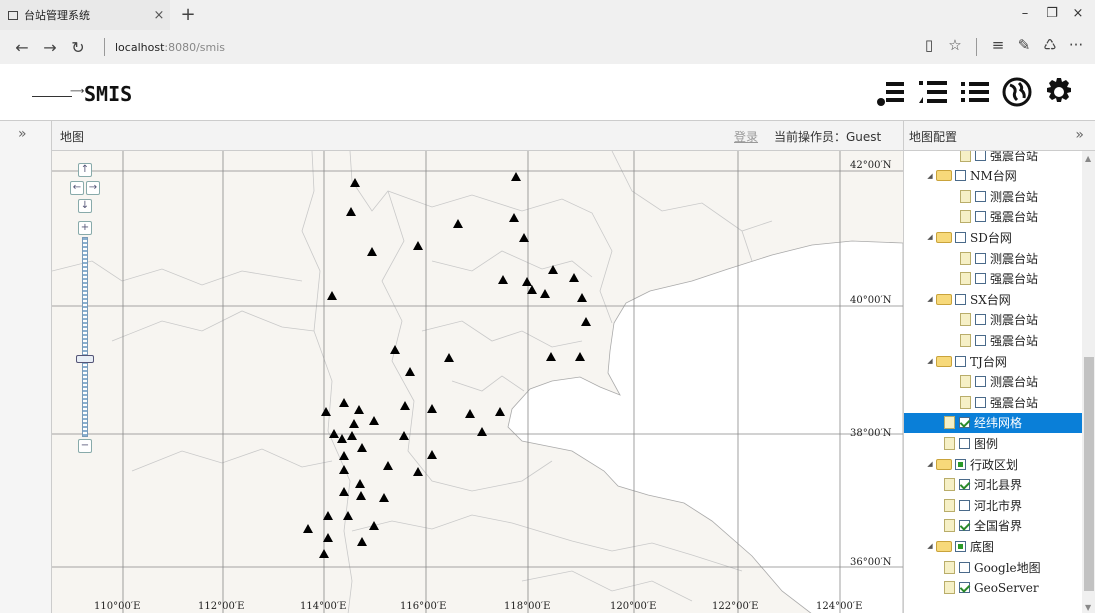  I want to click on browser-tab: 台站管理系统 ×, so click(85, 15).